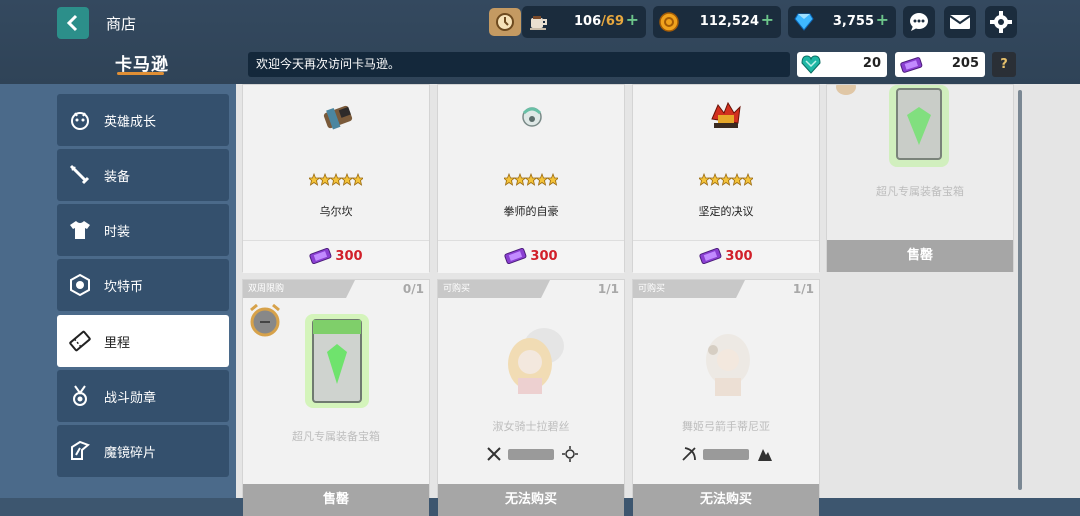  Describe the element at coordinates (940, 64) in the screenshot. I see `ticket-counter: 205` at that location.